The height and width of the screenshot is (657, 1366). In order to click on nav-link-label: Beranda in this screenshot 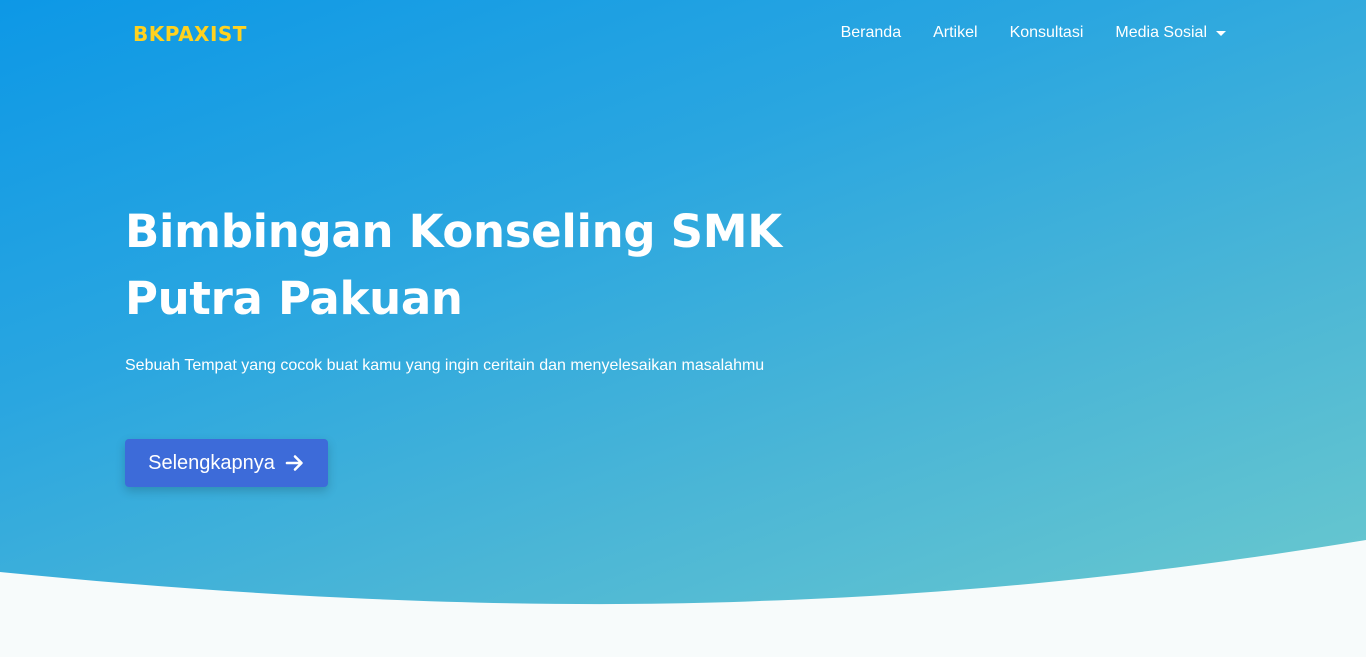, I will do `click(871, 32)`.